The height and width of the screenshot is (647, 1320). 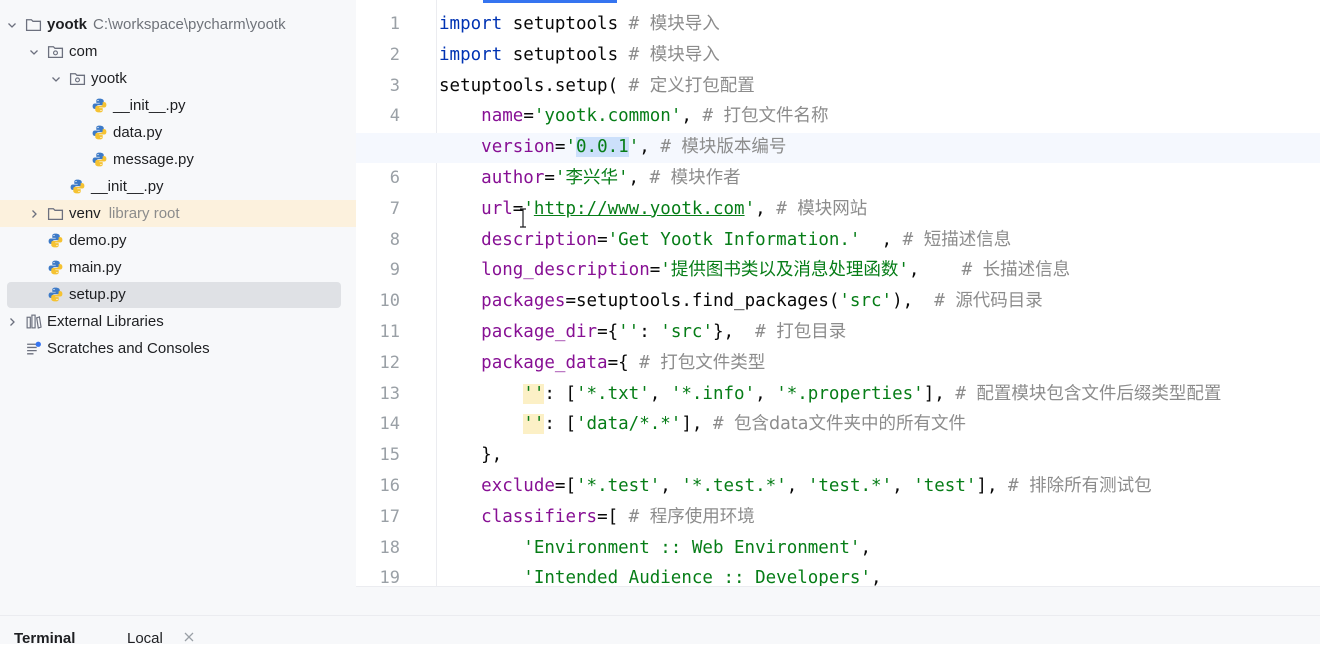 What do you see at coordinates (178, 159) in the screenshot?
I see `tree-item: message.py` at bounding box center [178, 159].